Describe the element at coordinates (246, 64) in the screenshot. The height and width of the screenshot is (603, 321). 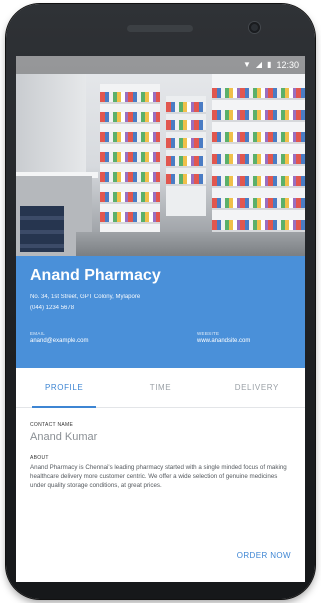
I see `wifi-icon: ▼` at that location.